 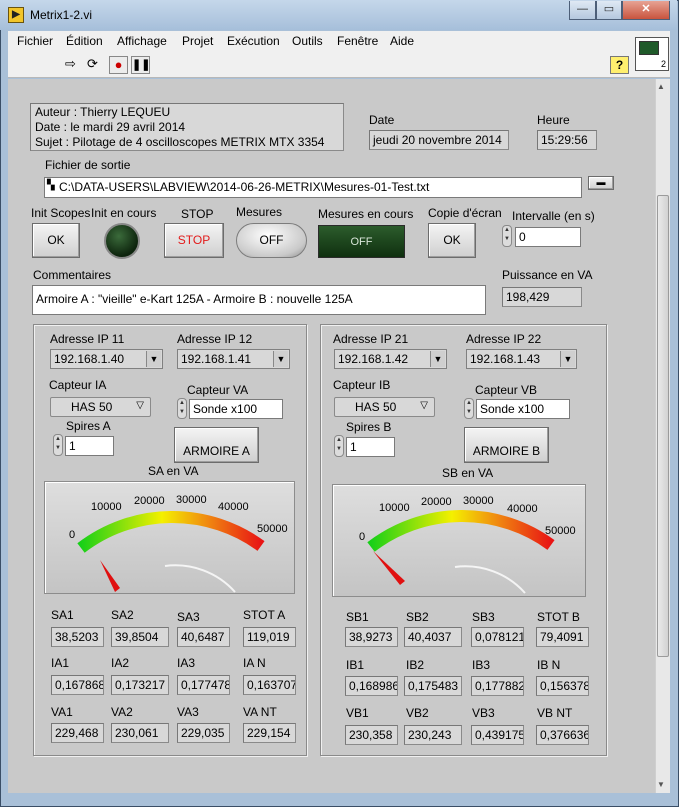 I want to click on armoire-a-i-label: IA1, so click(x=60, y=663).